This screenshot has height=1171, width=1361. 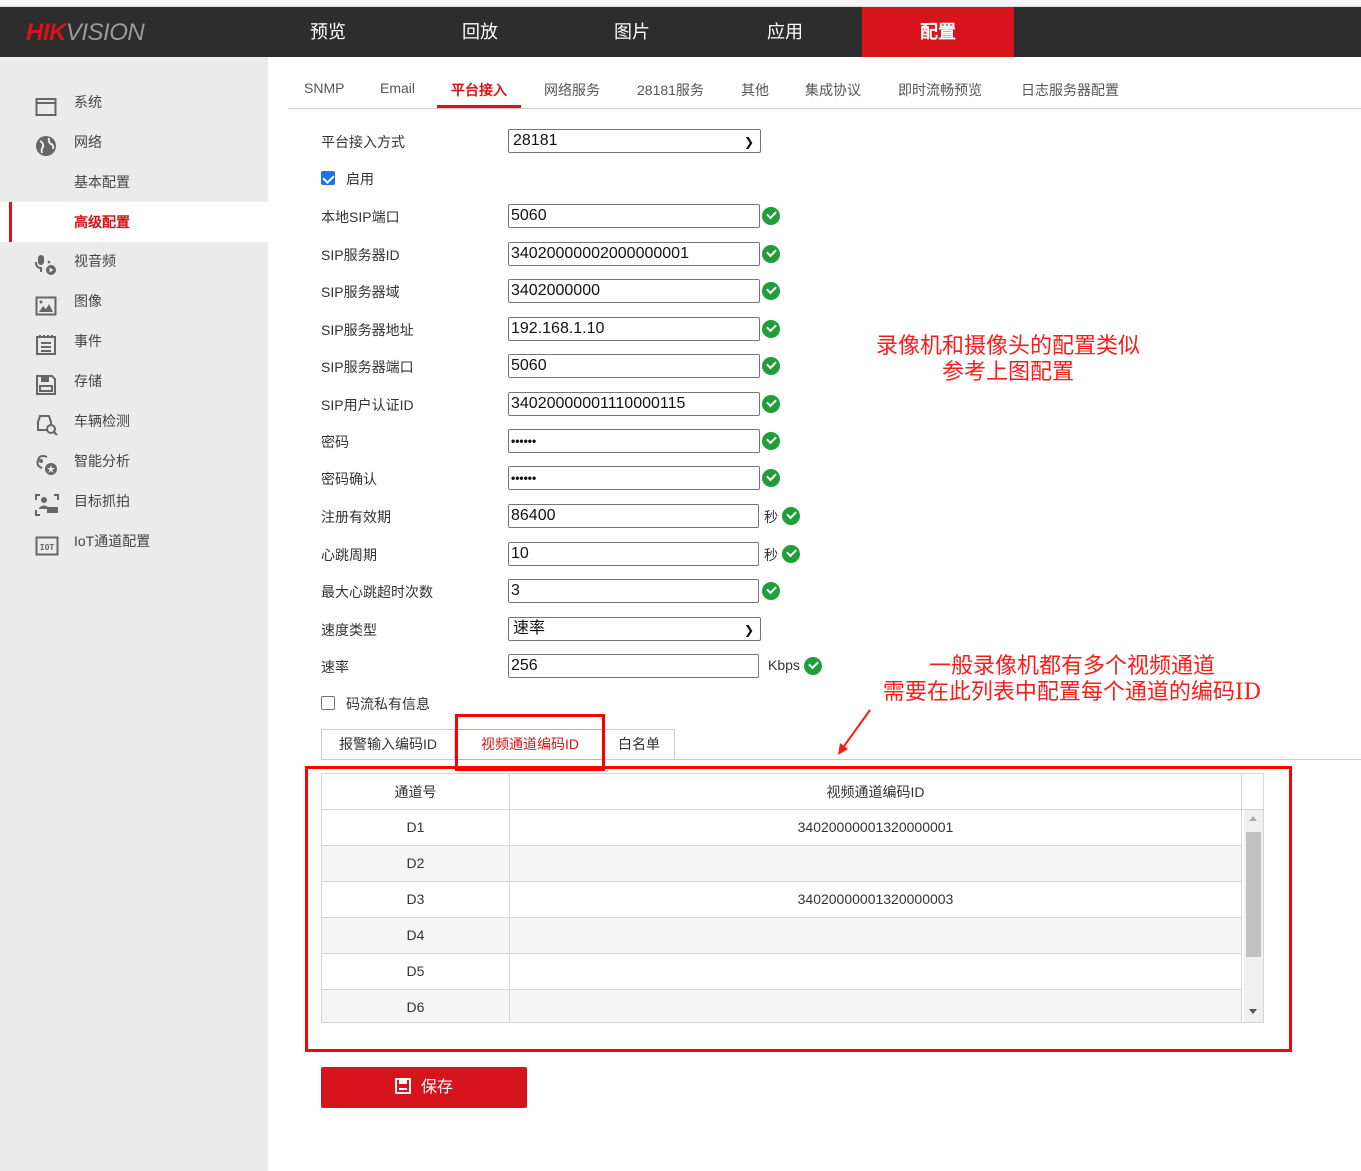 I want to click on annotation-note-similar-config: 录像机和摄像头的配置类似 参考上图配置, so click(x=1008, y=360).